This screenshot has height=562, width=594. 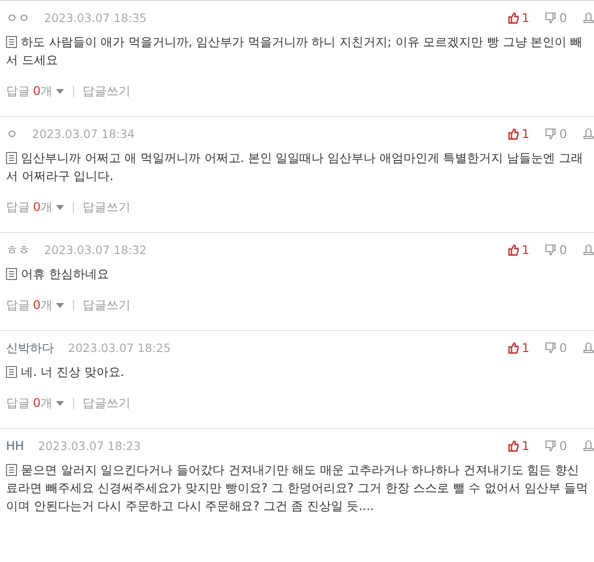 What do you see at coordinates (18, 250) in the screenshot?
I see `comment-author: ㅎㅎ` at bounding box center [18, 250].